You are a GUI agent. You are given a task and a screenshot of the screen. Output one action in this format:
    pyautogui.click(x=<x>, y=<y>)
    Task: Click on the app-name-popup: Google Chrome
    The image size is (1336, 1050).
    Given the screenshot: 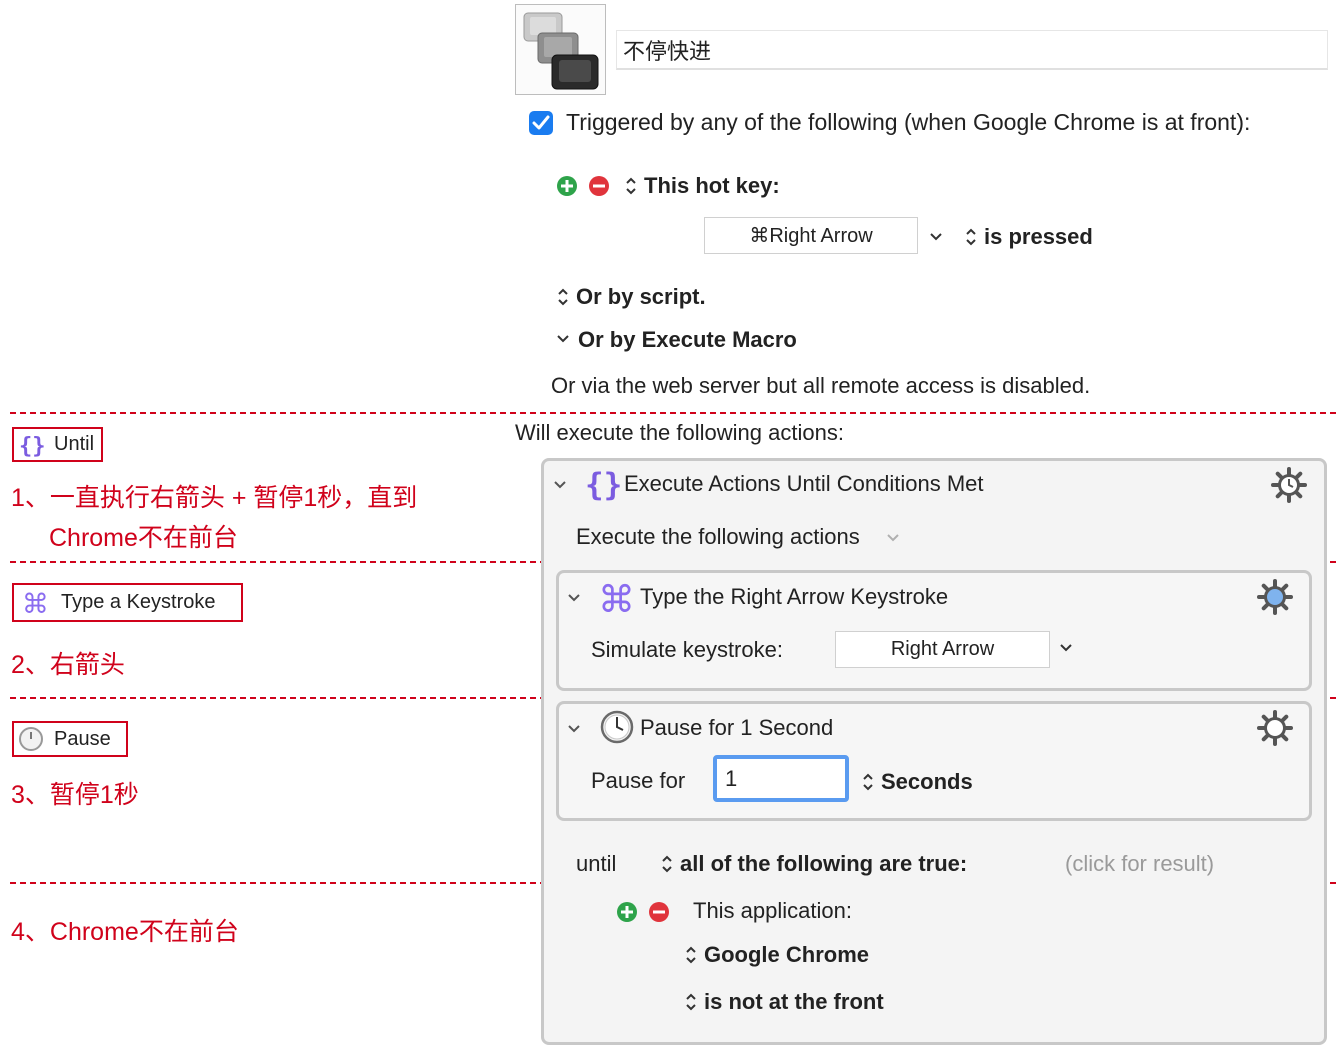 What is the action you would take?
    pyautogui.click(x=776, y=955)
    